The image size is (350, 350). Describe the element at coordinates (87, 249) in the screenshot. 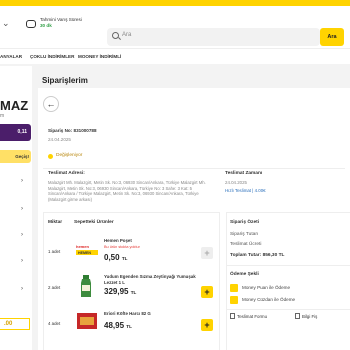

I see `product-image: hemen HEMEN` at that location.